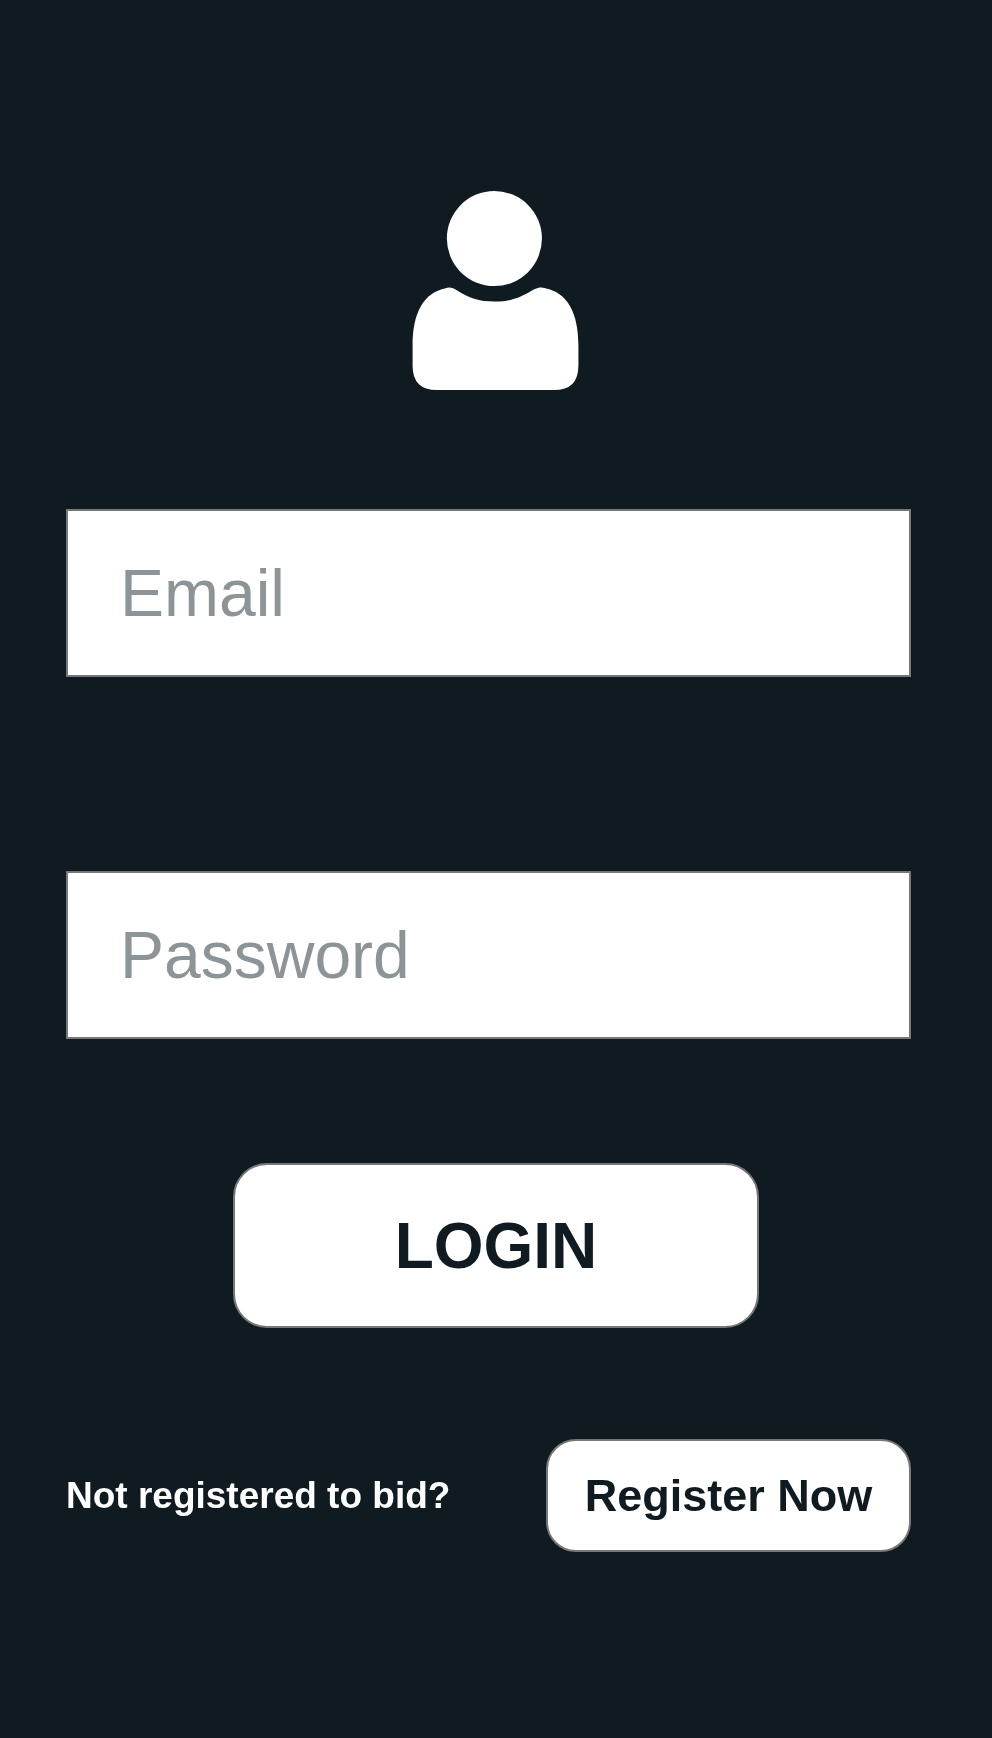 The height and width of the screenshot is (1738, 992). Describe the element at coordinates (728, 1495) in the screenshot. I see `register-button: Register Now` at that location.